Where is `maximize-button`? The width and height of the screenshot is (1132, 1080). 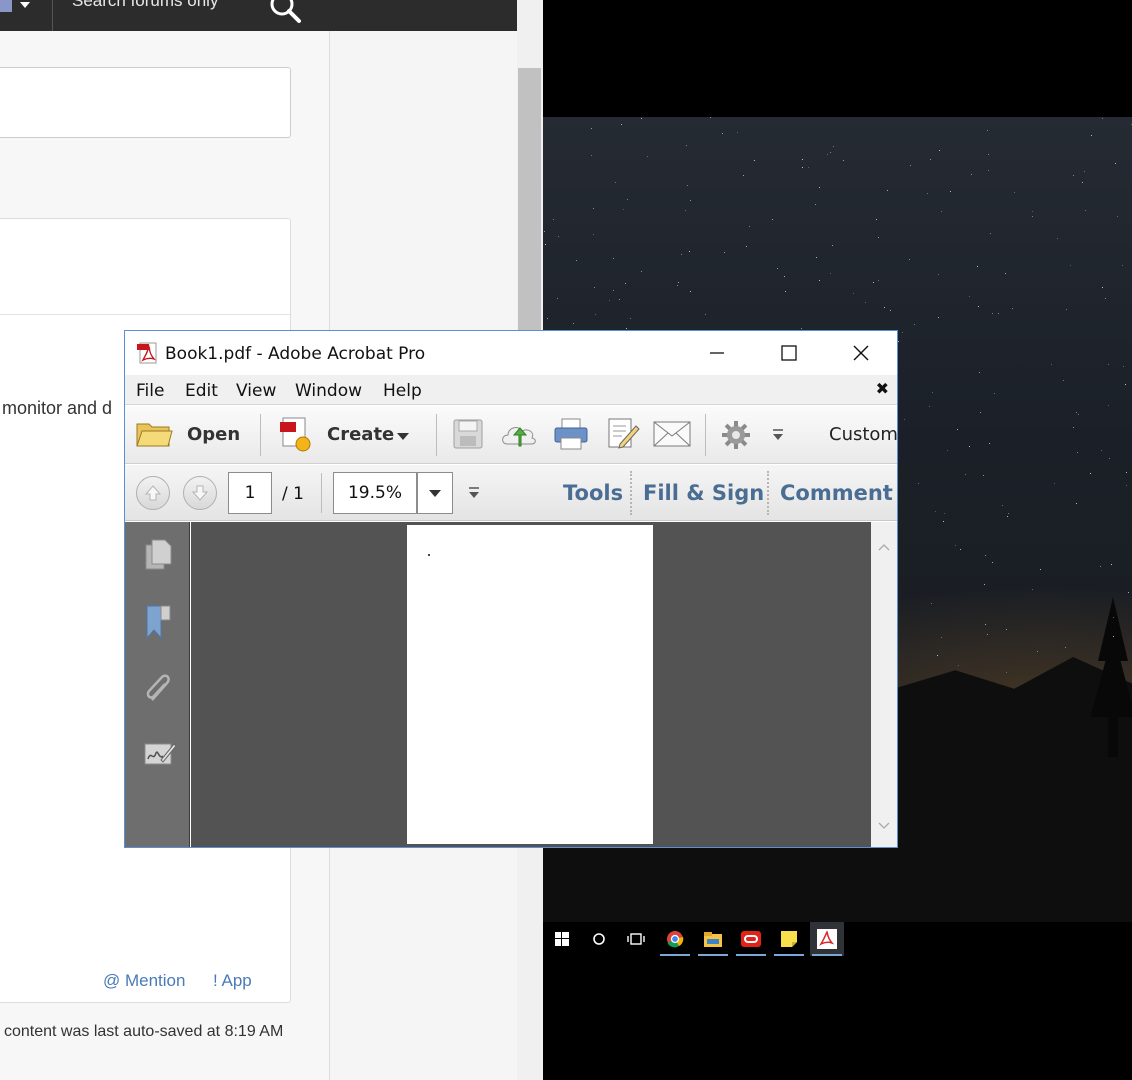
maximize-button is located at coordinates (789, 353).